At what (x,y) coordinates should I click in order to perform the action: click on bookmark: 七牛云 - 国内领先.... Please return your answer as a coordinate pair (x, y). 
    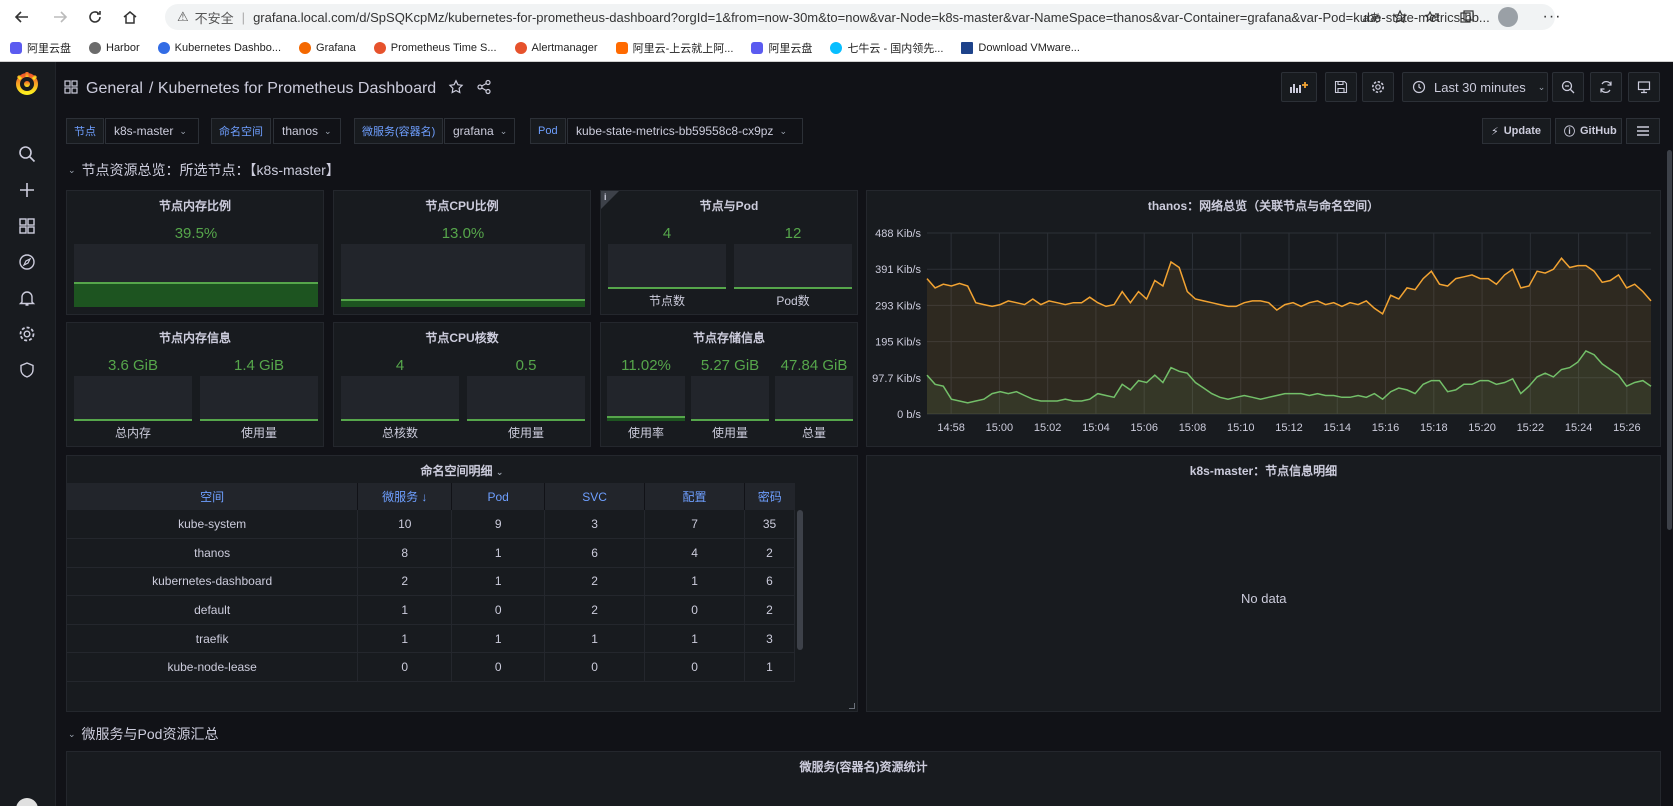
    Looking at the image, I should click on (886, 48).